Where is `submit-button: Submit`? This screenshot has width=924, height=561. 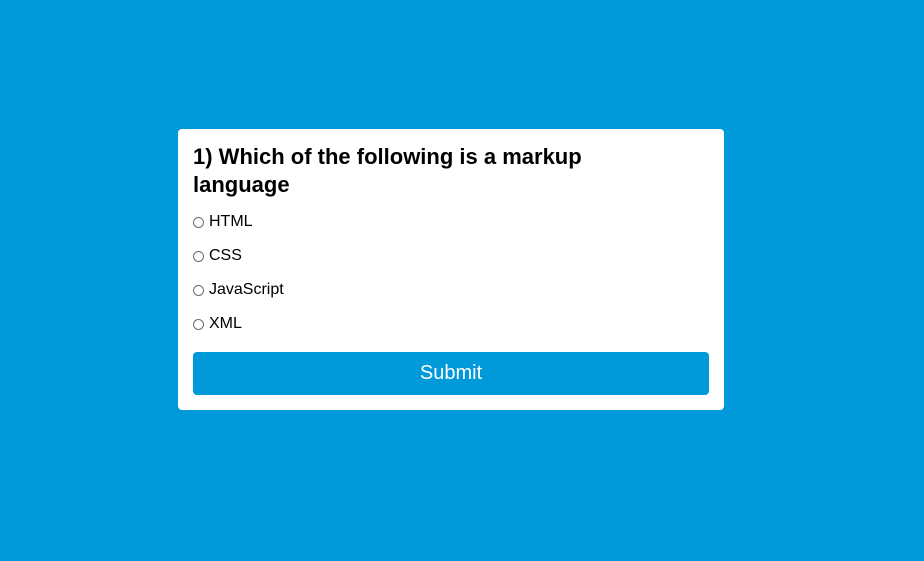
submit-button: Submit is located at coordinates (451, 373).